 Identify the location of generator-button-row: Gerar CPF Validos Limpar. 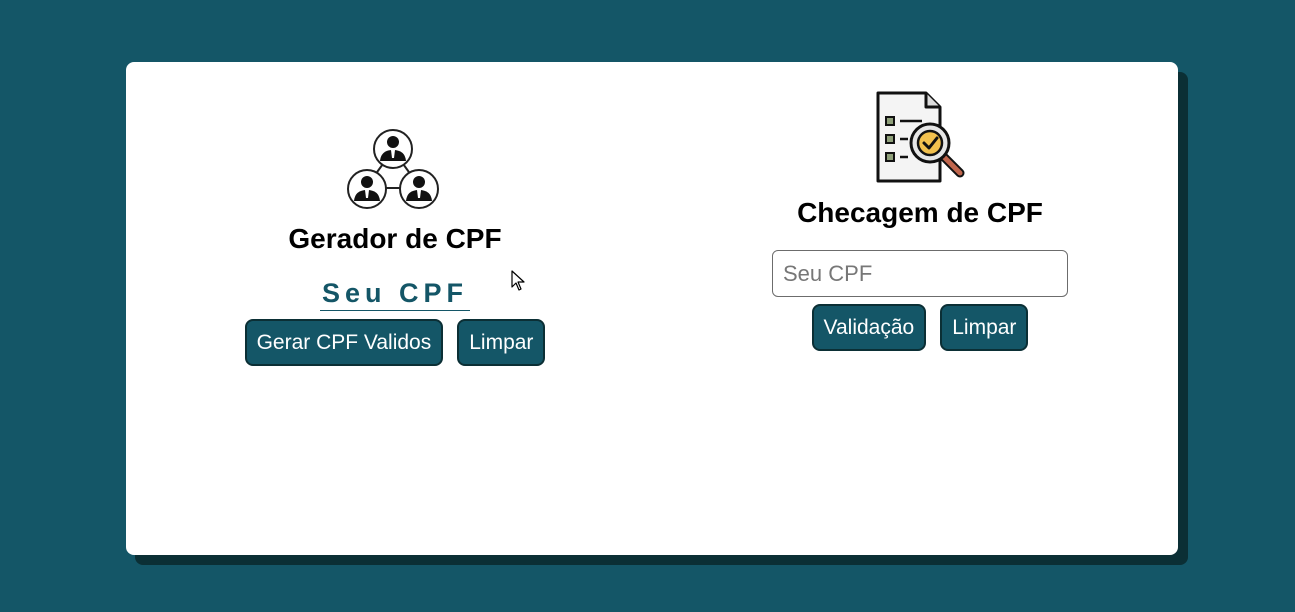
(395, 342).